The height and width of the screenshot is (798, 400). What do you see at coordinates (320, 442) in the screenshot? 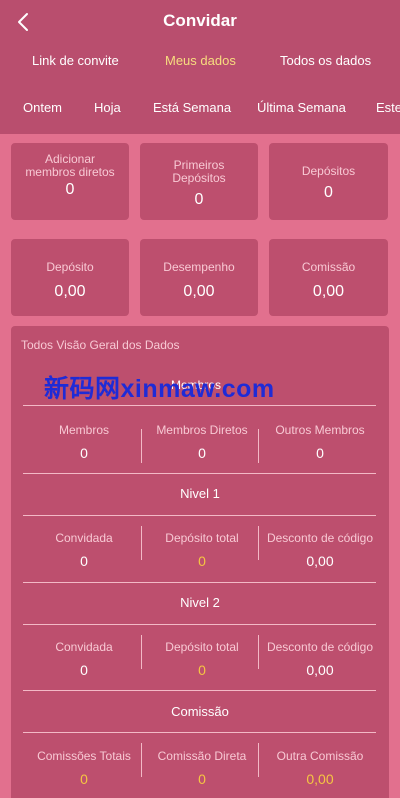
I see `stat-outros-membros: Outros Membros 0` at bounding box center [320, 442].